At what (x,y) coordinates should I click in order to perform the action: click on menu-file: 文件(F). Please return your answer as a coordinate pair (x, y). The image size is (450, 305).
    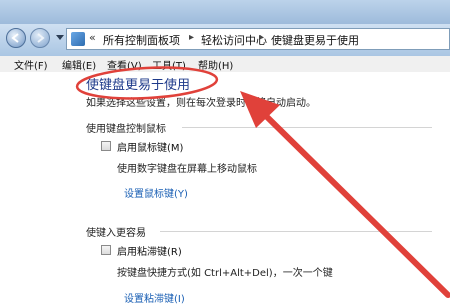
    Looking at the image, I should click on (31, 64).